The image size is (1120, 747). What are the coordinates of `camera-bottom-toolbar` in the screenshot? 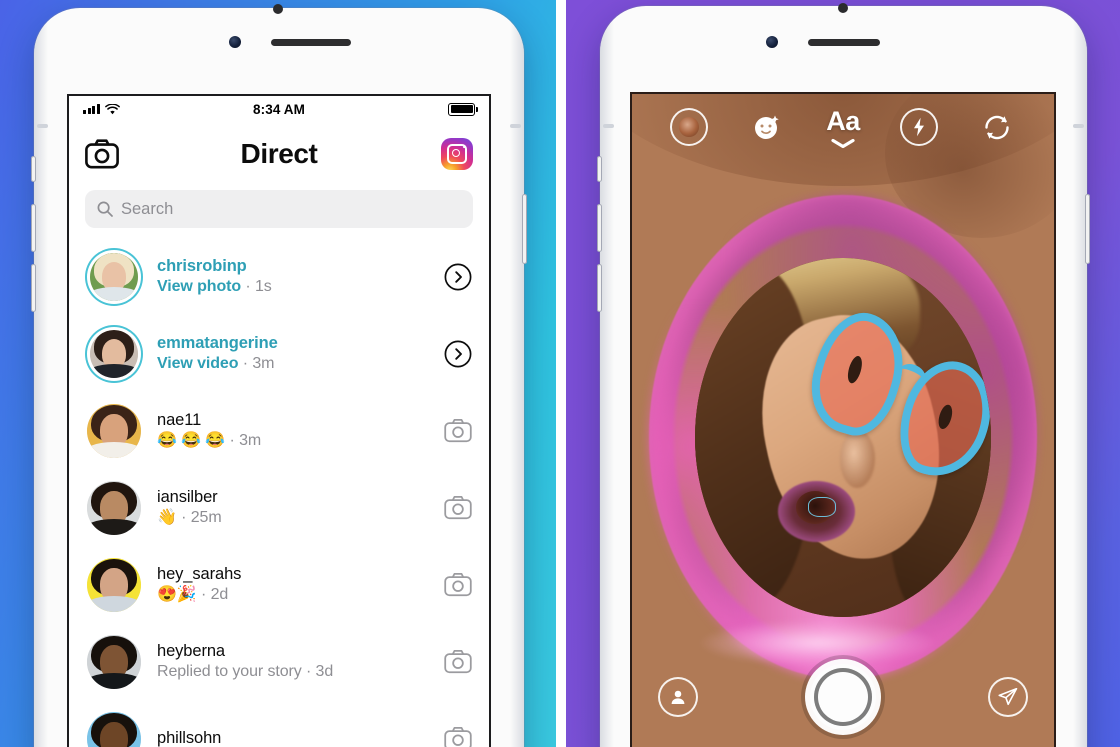 It's located at (843, 697).